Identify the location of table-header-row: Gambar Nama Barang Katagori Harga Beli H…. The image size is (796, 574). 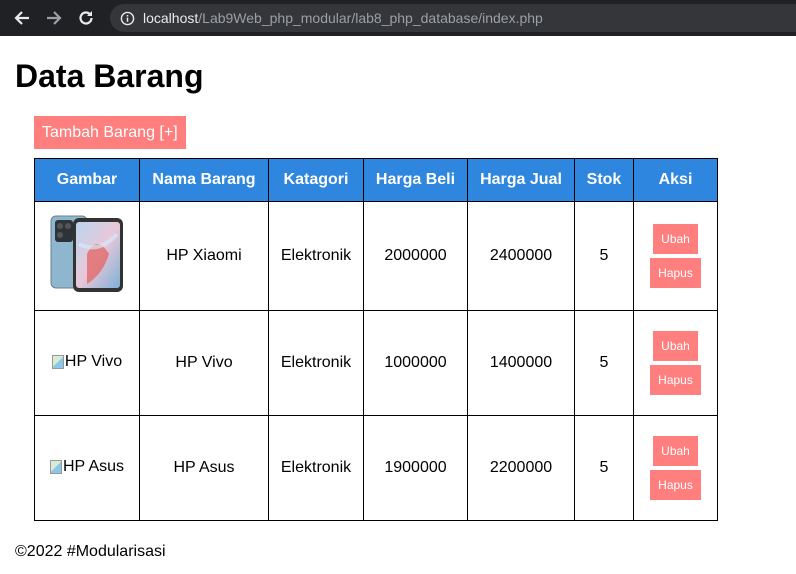
(376, 180).